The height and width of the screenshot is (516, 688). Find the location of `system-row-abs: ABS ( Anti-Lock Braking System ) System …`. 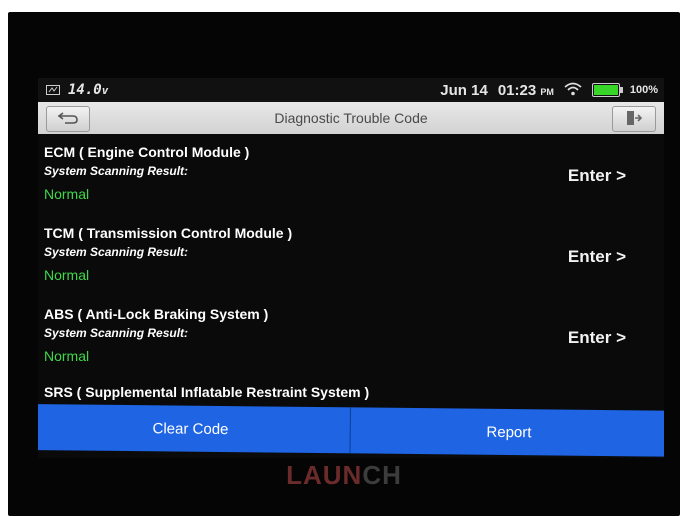

system-row-abs: ABS ( Anti-Lock Braking System ) System … is located at coordinates (351, 338).